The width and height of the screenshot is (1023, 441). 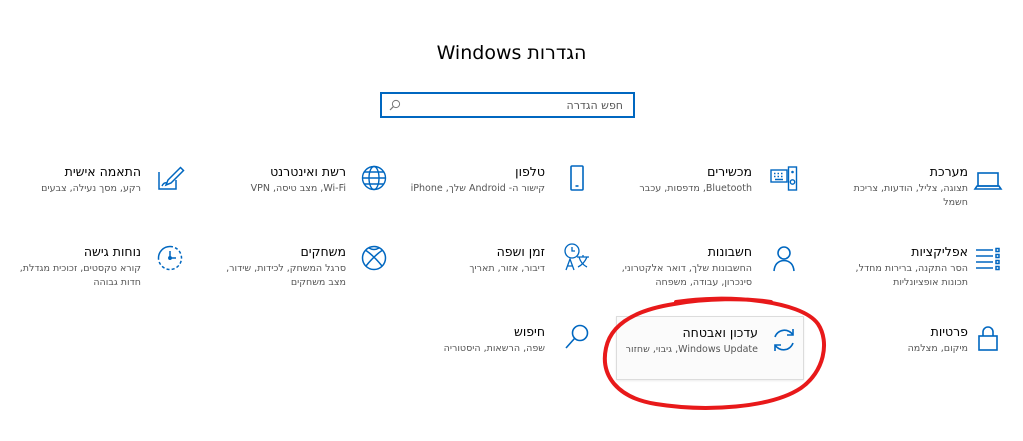 I want to click on laptop-icon, so click(x=988, y=180).